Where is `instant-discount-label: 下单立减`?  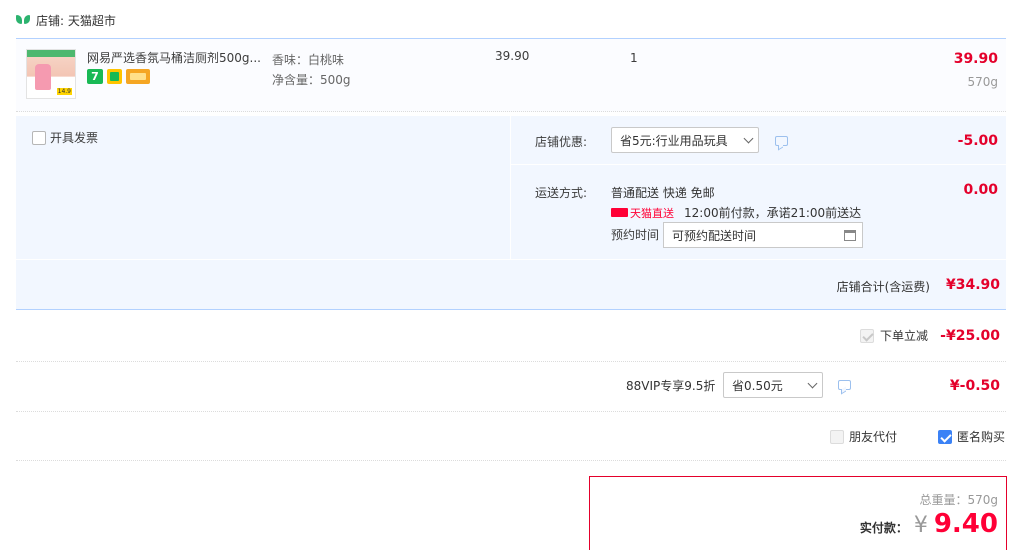
instant-discount-label: 下单立减 is located at coordinates (904, 336).